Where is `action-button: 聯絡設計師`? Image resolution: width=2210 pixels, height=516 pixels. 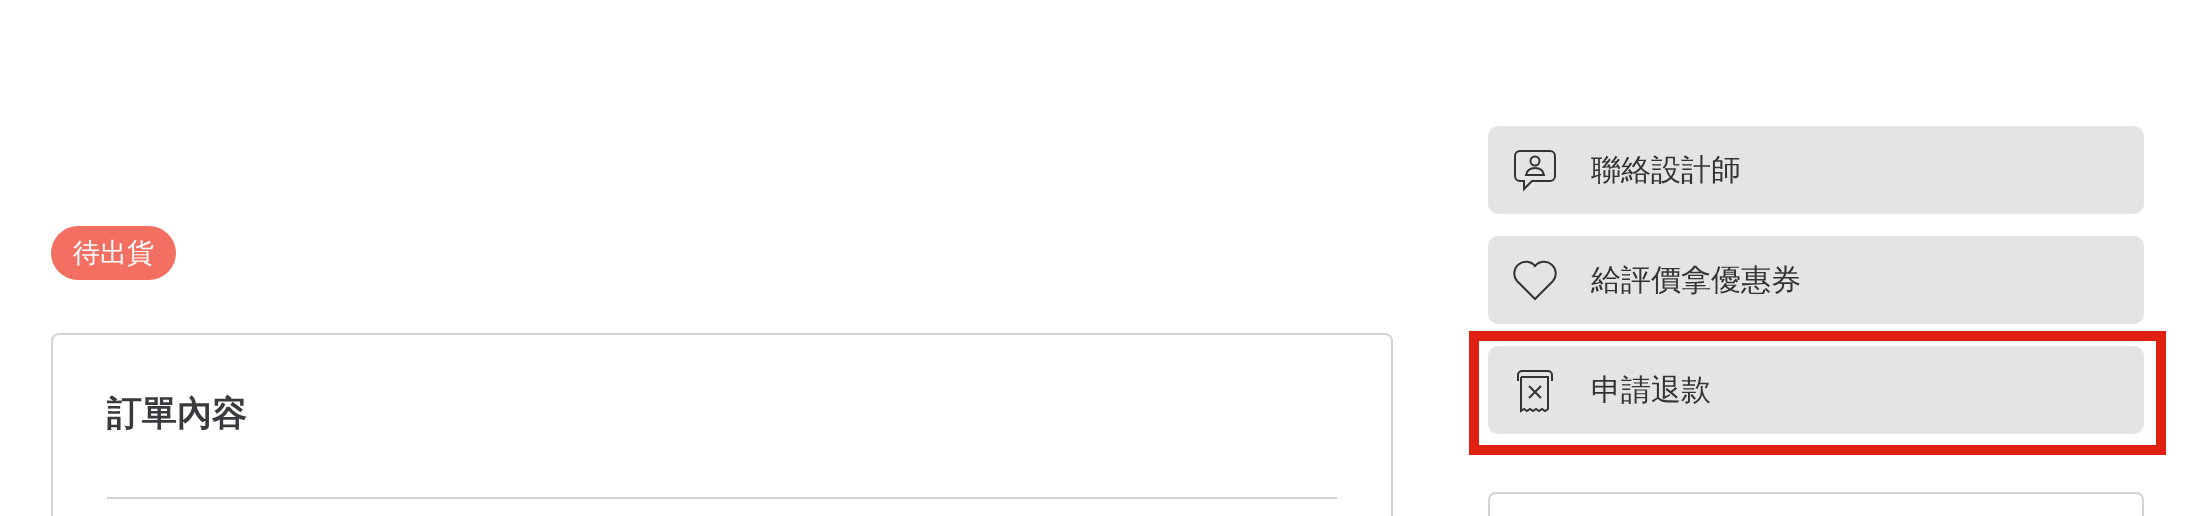 action-button: 聯絡設計師 is located at coordinates (1816, 170).